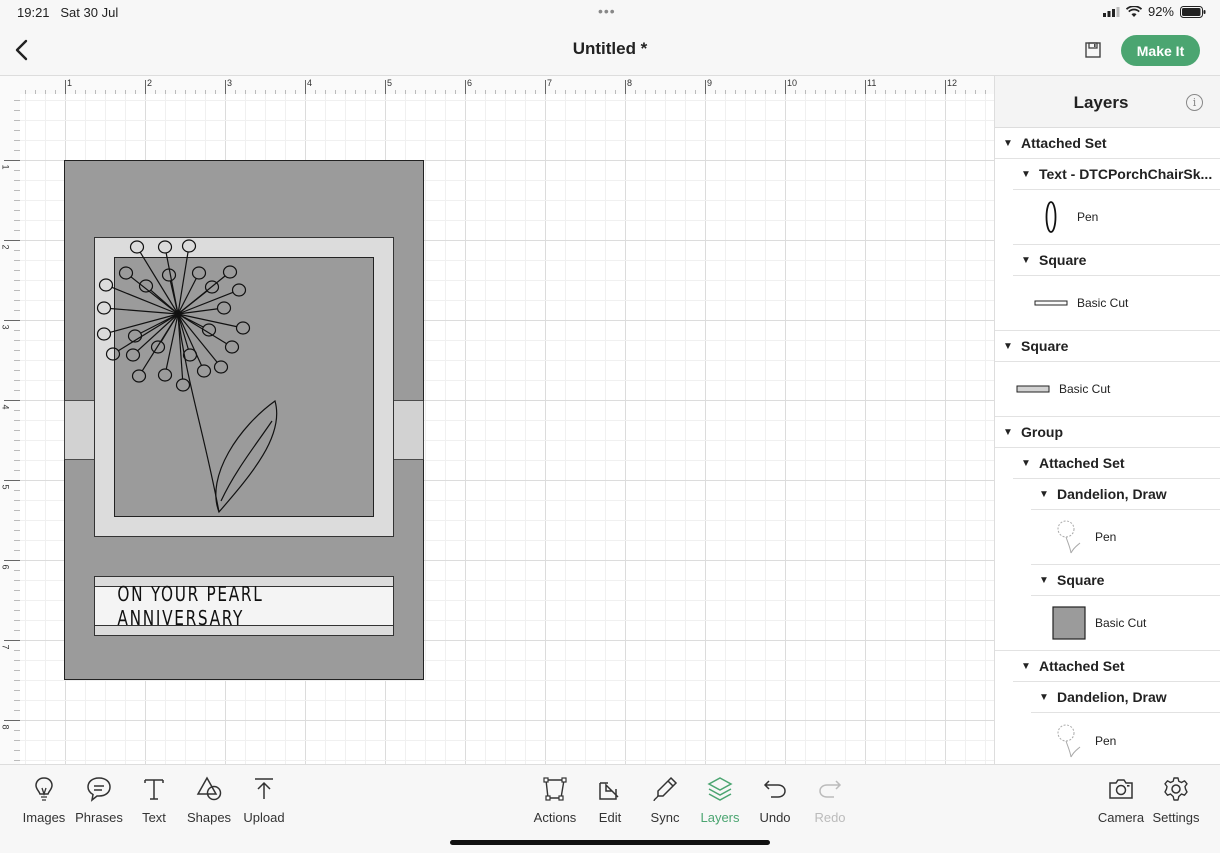 This screenshot has width=1220, height=853. What do you see at coordinates (1107, 346) in the screenshot?
I see `layer-group-square-2: ▼ Square` at bounding box center [1107, 346].